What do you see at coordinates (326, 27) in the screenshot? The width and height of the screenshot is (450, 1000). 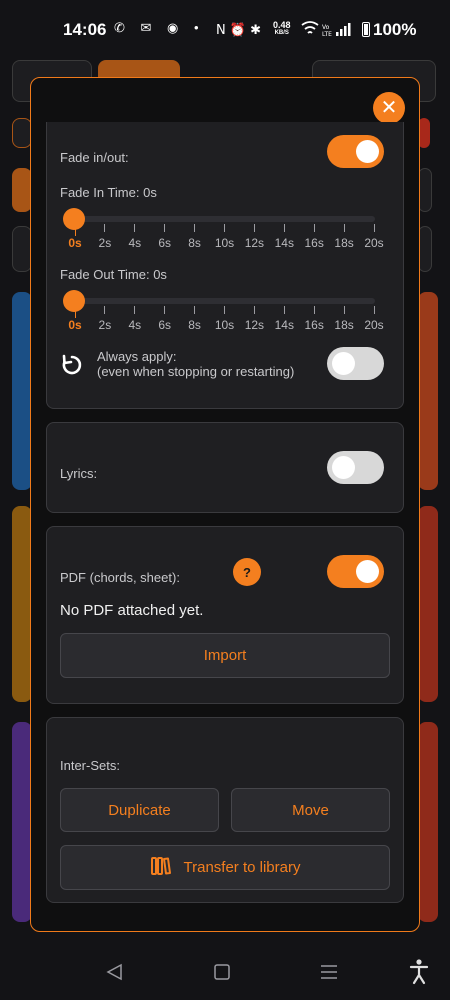 I see `svg-text: Vo` at bounding box center [326, 27].